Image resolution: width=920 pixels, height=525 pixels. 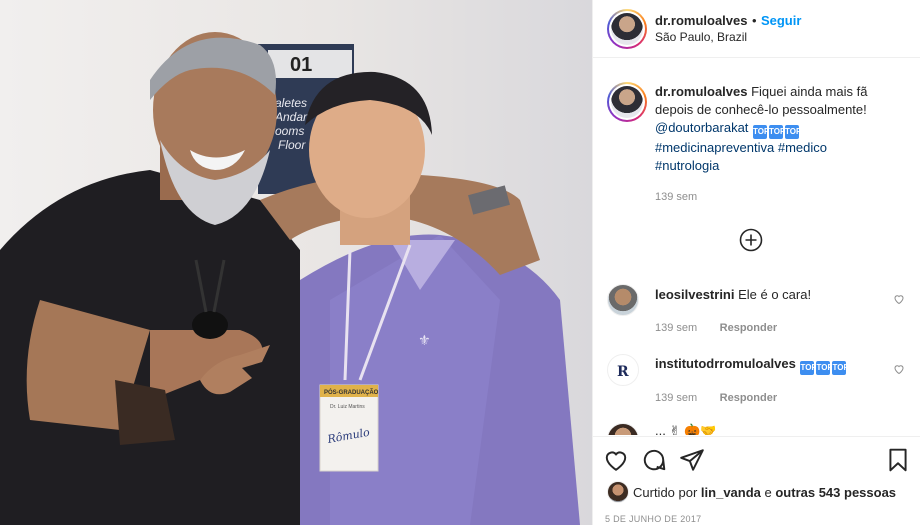 I want to click on comment: institutodrromuloalves TOPTOPTOP, so click(x=752, y=365).